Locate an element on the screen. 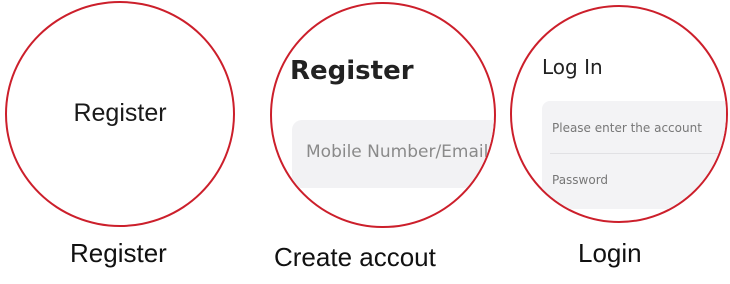 Image resolution: width=730 pixels, height=284 pixels. account-input: Please enter the account is located at coordinates (627, 128).